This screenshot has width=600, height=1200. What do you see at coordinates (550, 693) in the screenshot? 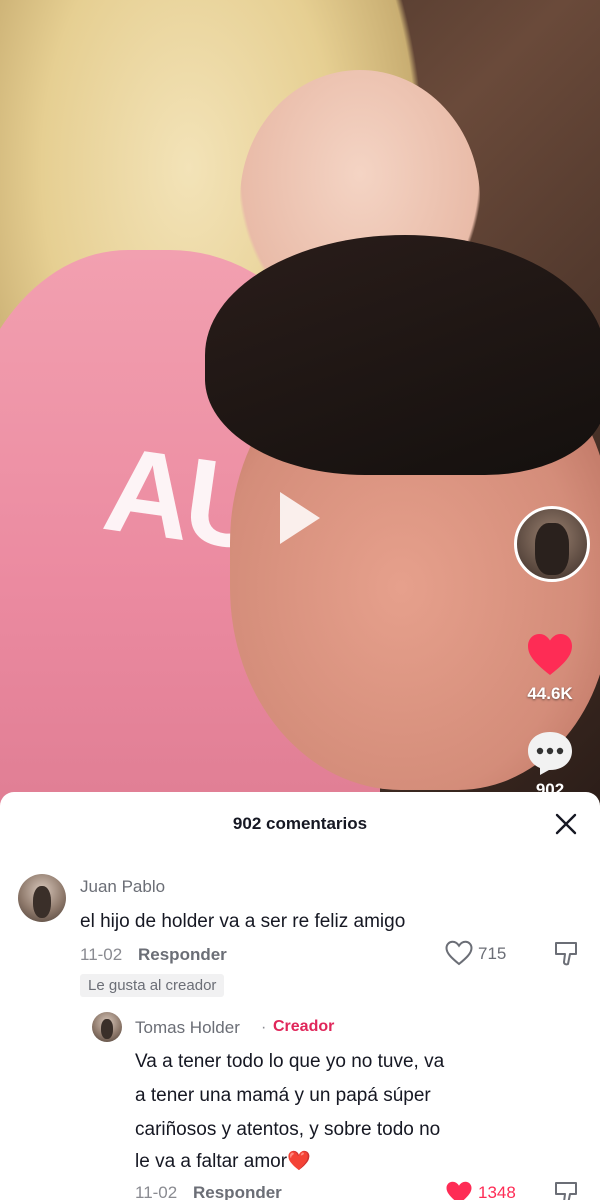
I see `like-count: 44.6K` at bounding box center [550, 693].